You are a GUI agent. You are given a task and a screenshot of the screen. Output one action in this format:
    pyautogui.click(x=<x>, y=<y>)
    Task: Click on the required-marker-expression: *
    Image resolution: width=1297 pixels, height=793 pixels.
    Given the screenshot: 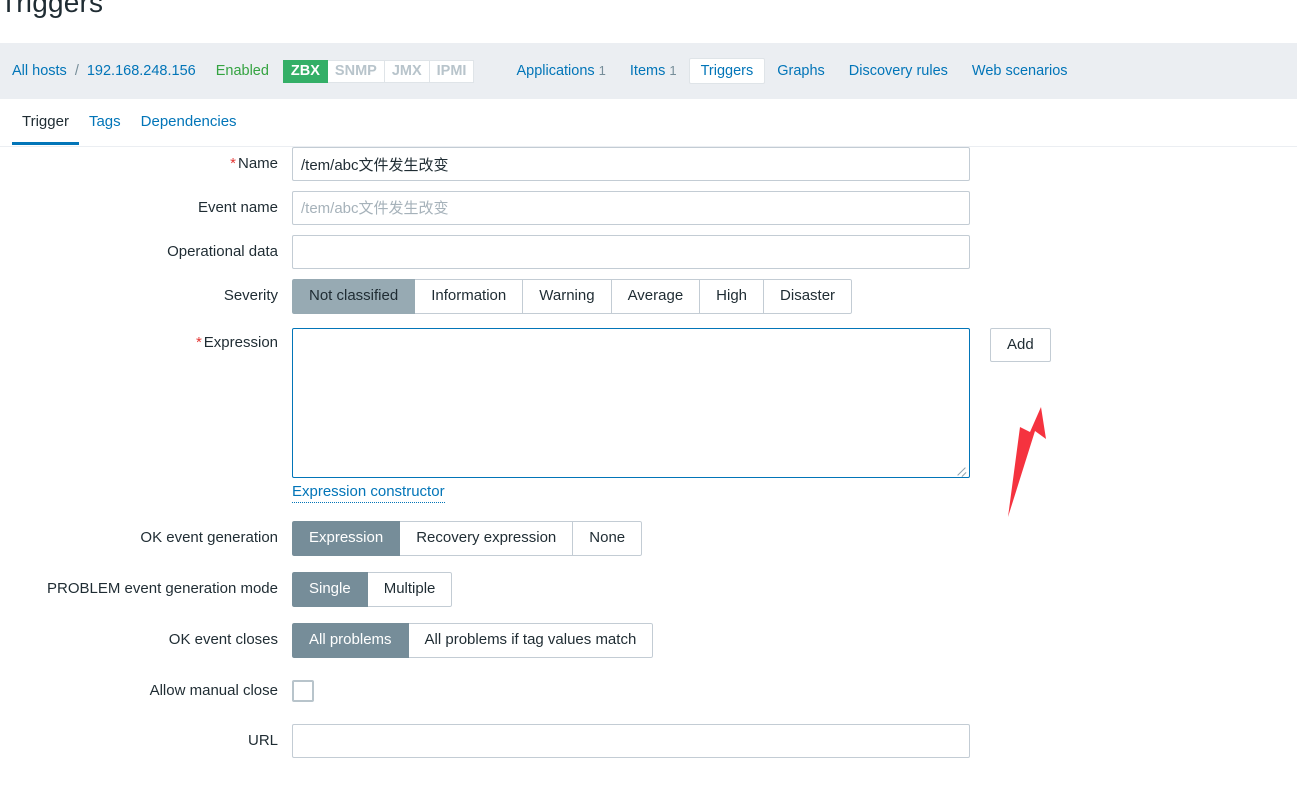 What is the action you would take?
    pyautogui.click(x=198, y=342)
    